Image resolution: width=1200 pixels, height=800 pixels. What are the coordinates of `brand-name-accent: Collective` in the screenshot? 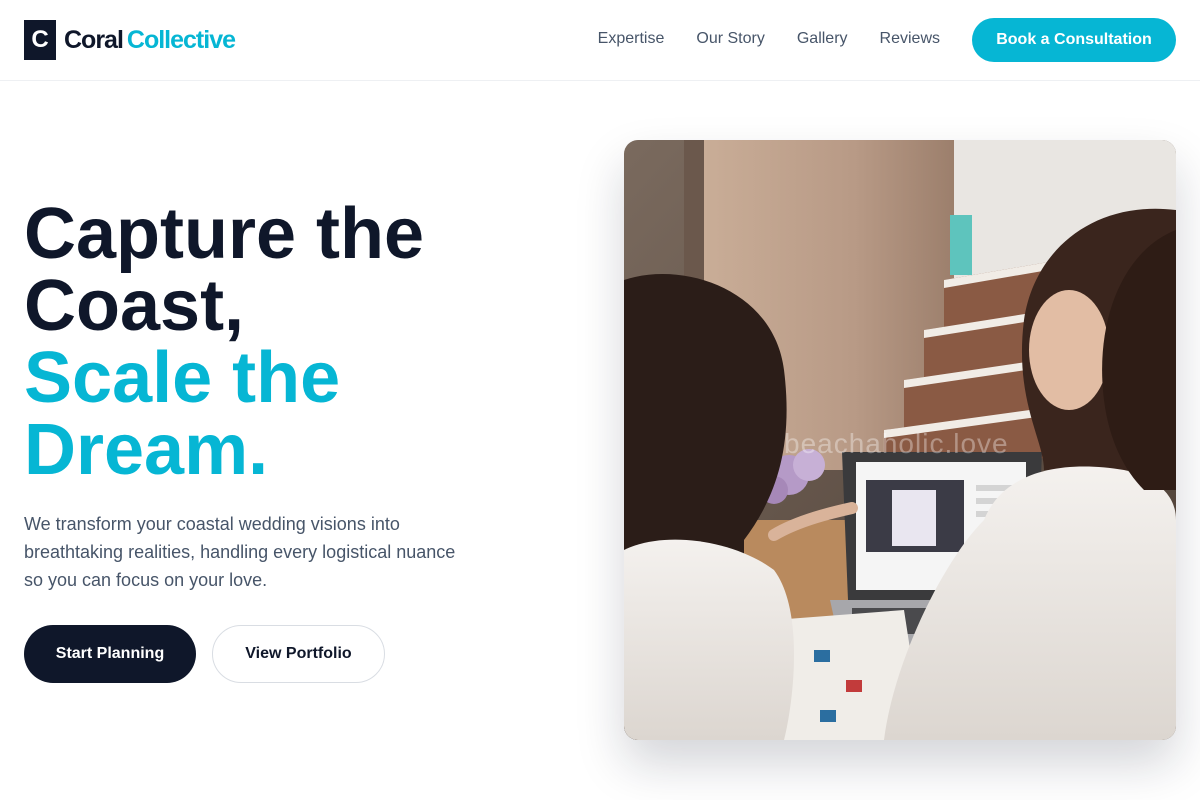 It's located at (181, 39).